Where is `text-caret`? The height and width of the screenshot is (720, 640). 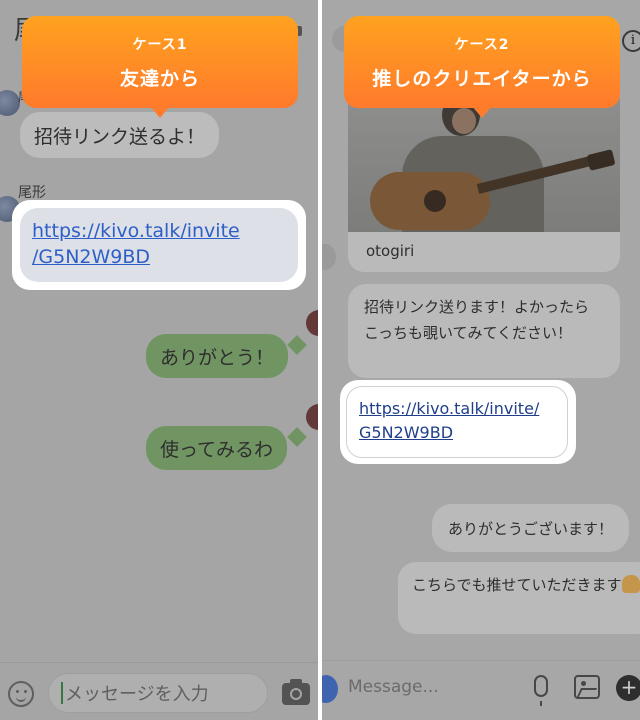
text-caret is located at coordinates (62, 693).